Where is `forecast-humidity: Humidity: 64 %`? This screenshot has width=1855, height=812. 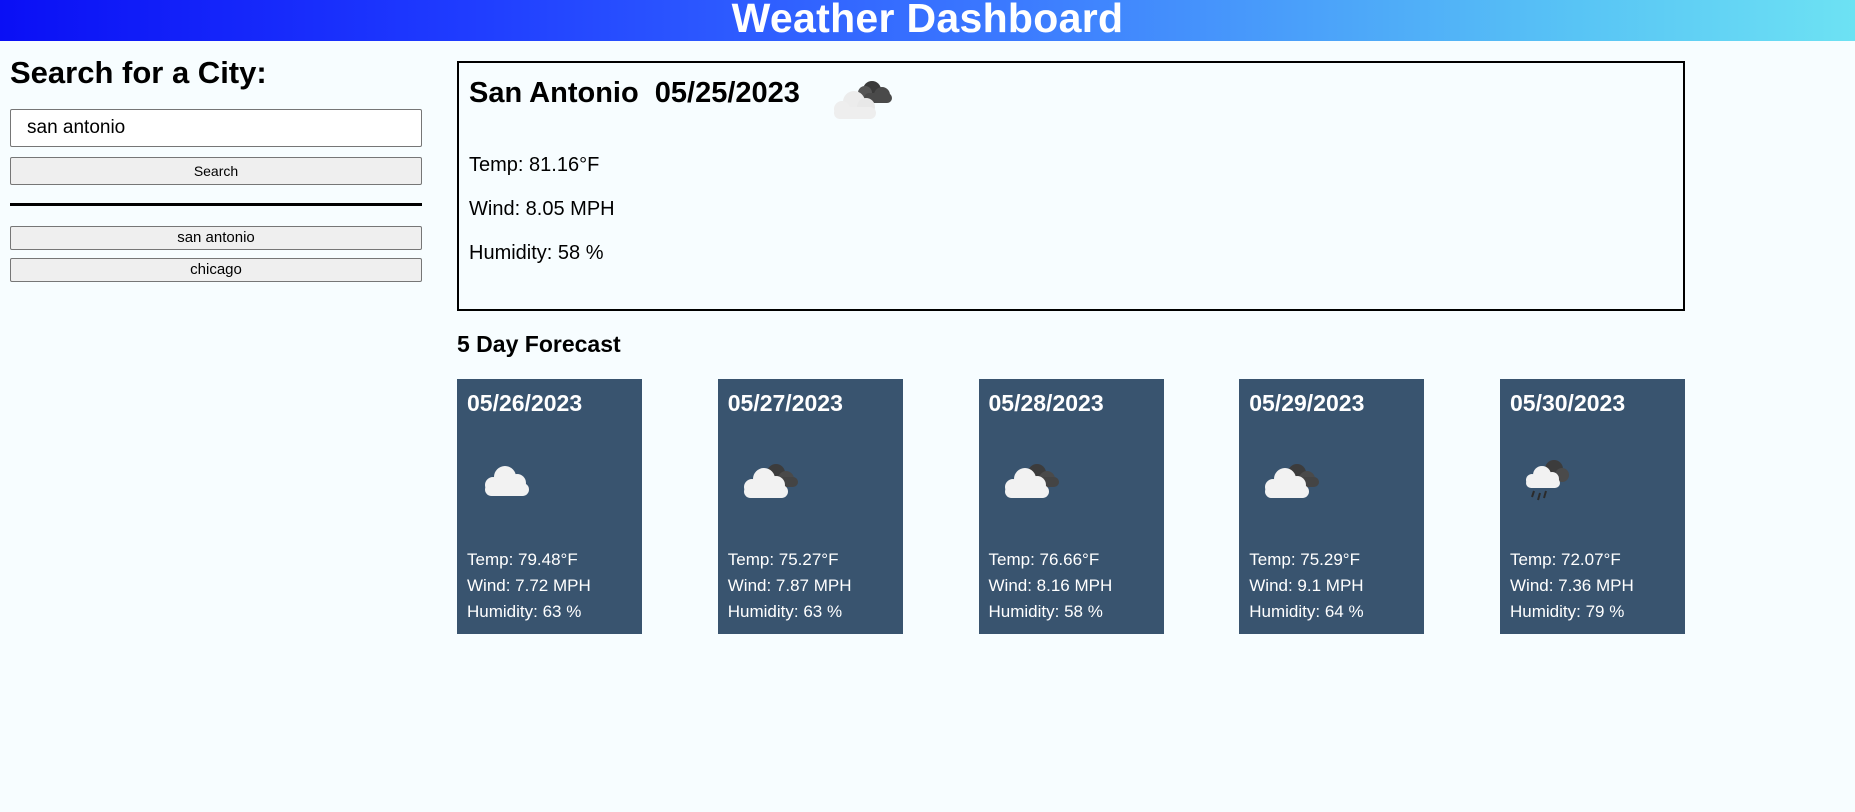
forecast-humidity: Humidity: 64 % is located at coordinates (1306, 611).